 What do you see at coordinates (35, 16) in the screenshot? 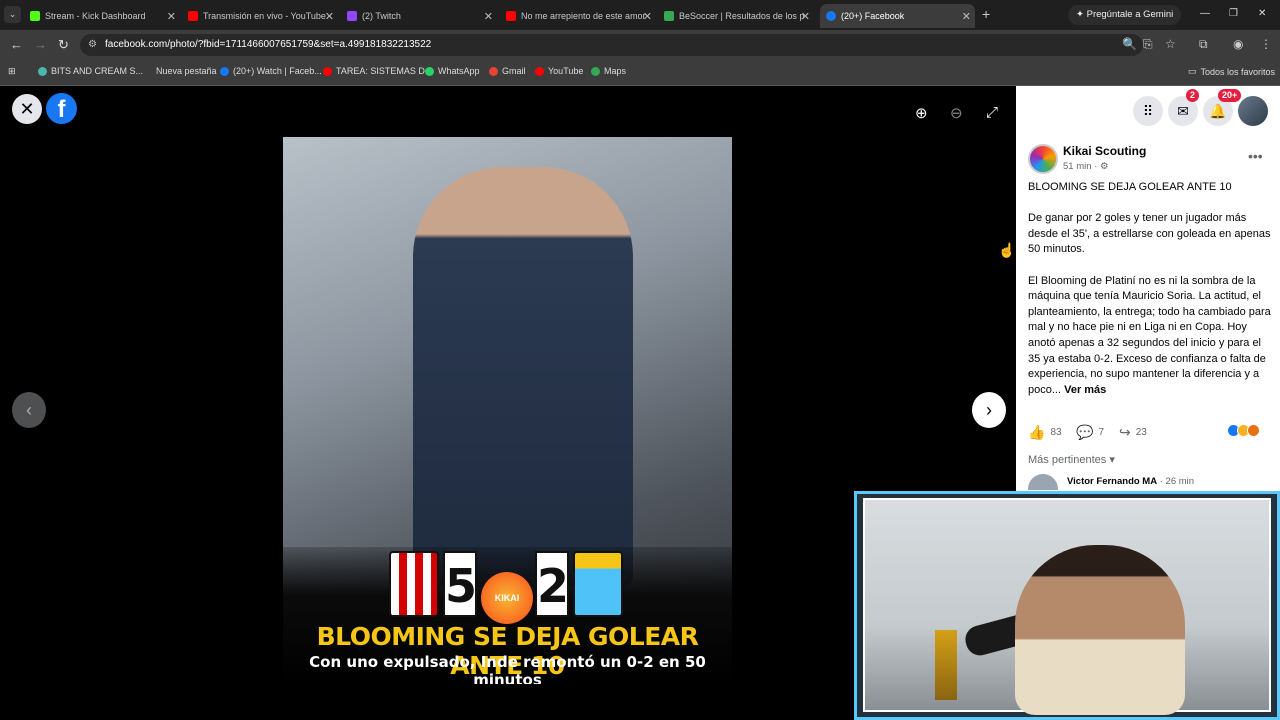
I see `kick-icon` at bounding box center [35, 16].